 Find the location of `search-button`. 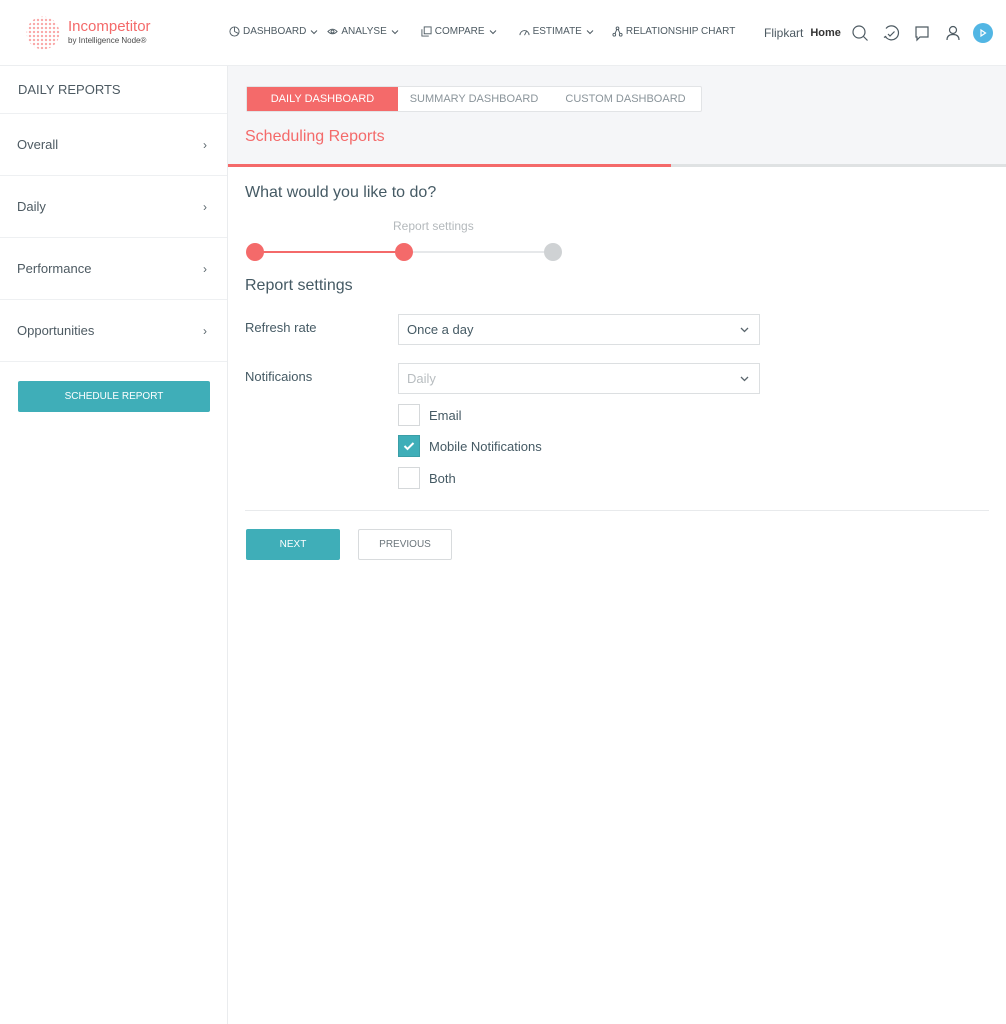

search-button is located at coordinates (860, 33).